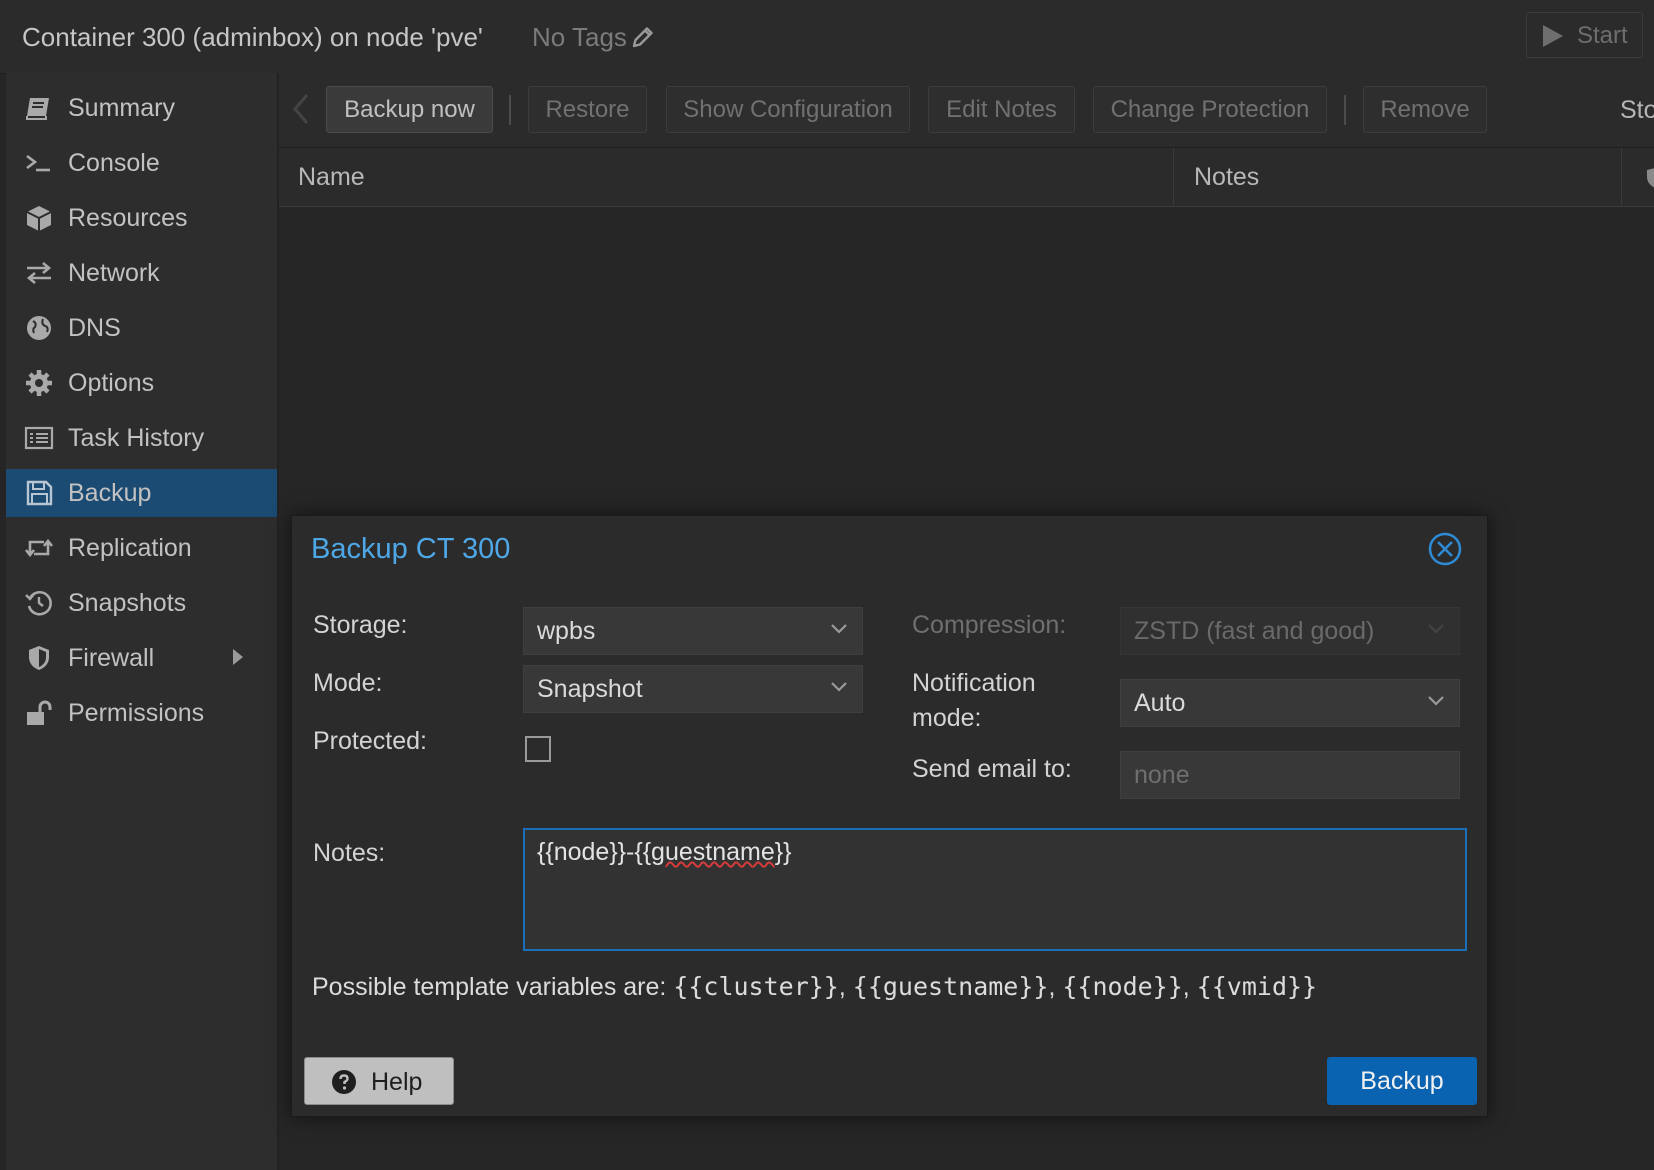 Image resolution: width=1654 pixels, height=1170 pixels. What do you see at coordinates (1290, 703) in the screenshot?
I see `notification-mode-select: Auto` at bounding box center [1290, 703].